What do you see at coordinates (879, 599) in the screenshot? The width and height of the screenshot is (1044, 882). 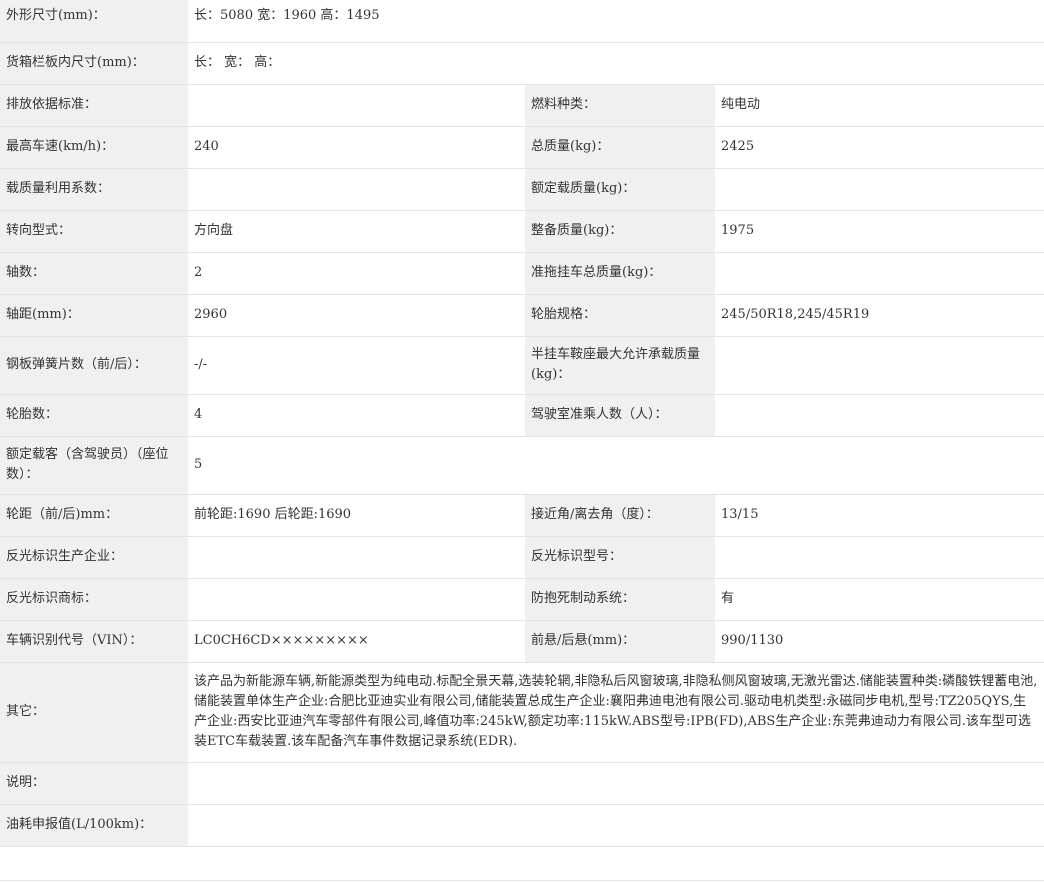 I see `row-value: 有` at bounding box center [879, 599].